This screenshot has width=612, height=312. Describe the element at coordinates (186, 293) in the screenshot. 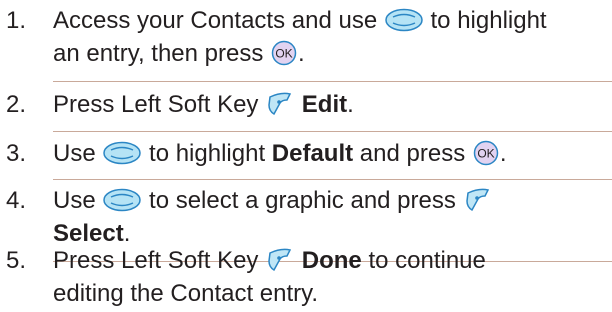

I see `step-line: editing the Contact entry.` at that location.